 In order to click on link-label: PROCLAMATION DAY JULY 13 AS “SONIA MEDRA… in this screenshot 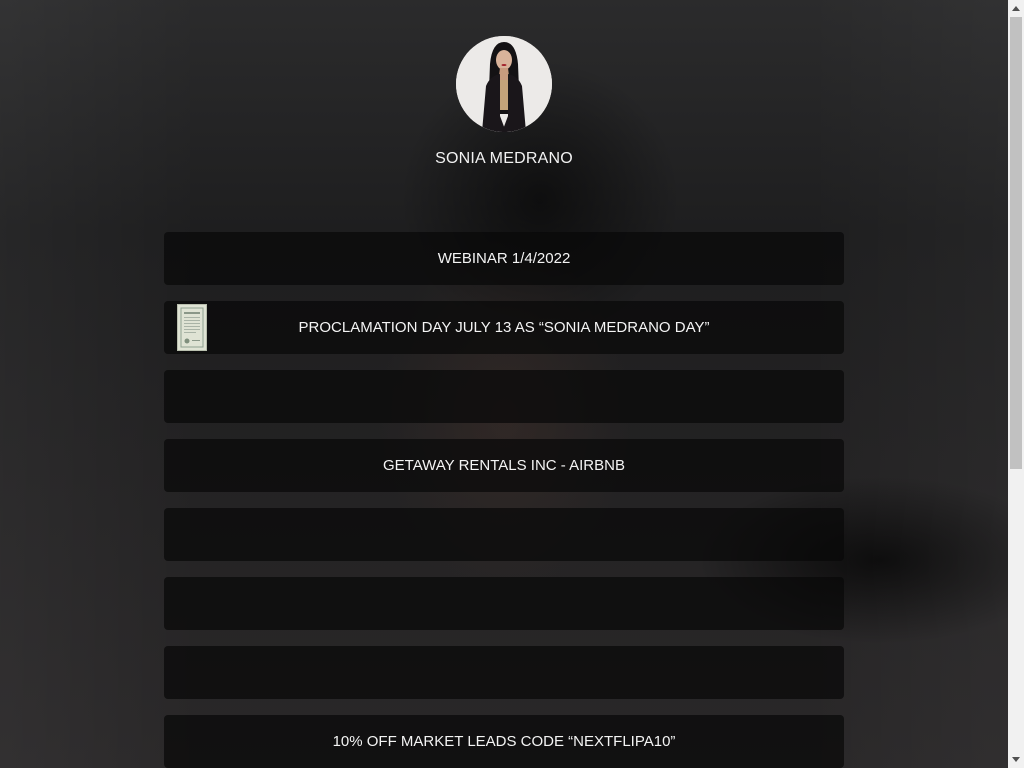, I will do `click(504, 327)`.